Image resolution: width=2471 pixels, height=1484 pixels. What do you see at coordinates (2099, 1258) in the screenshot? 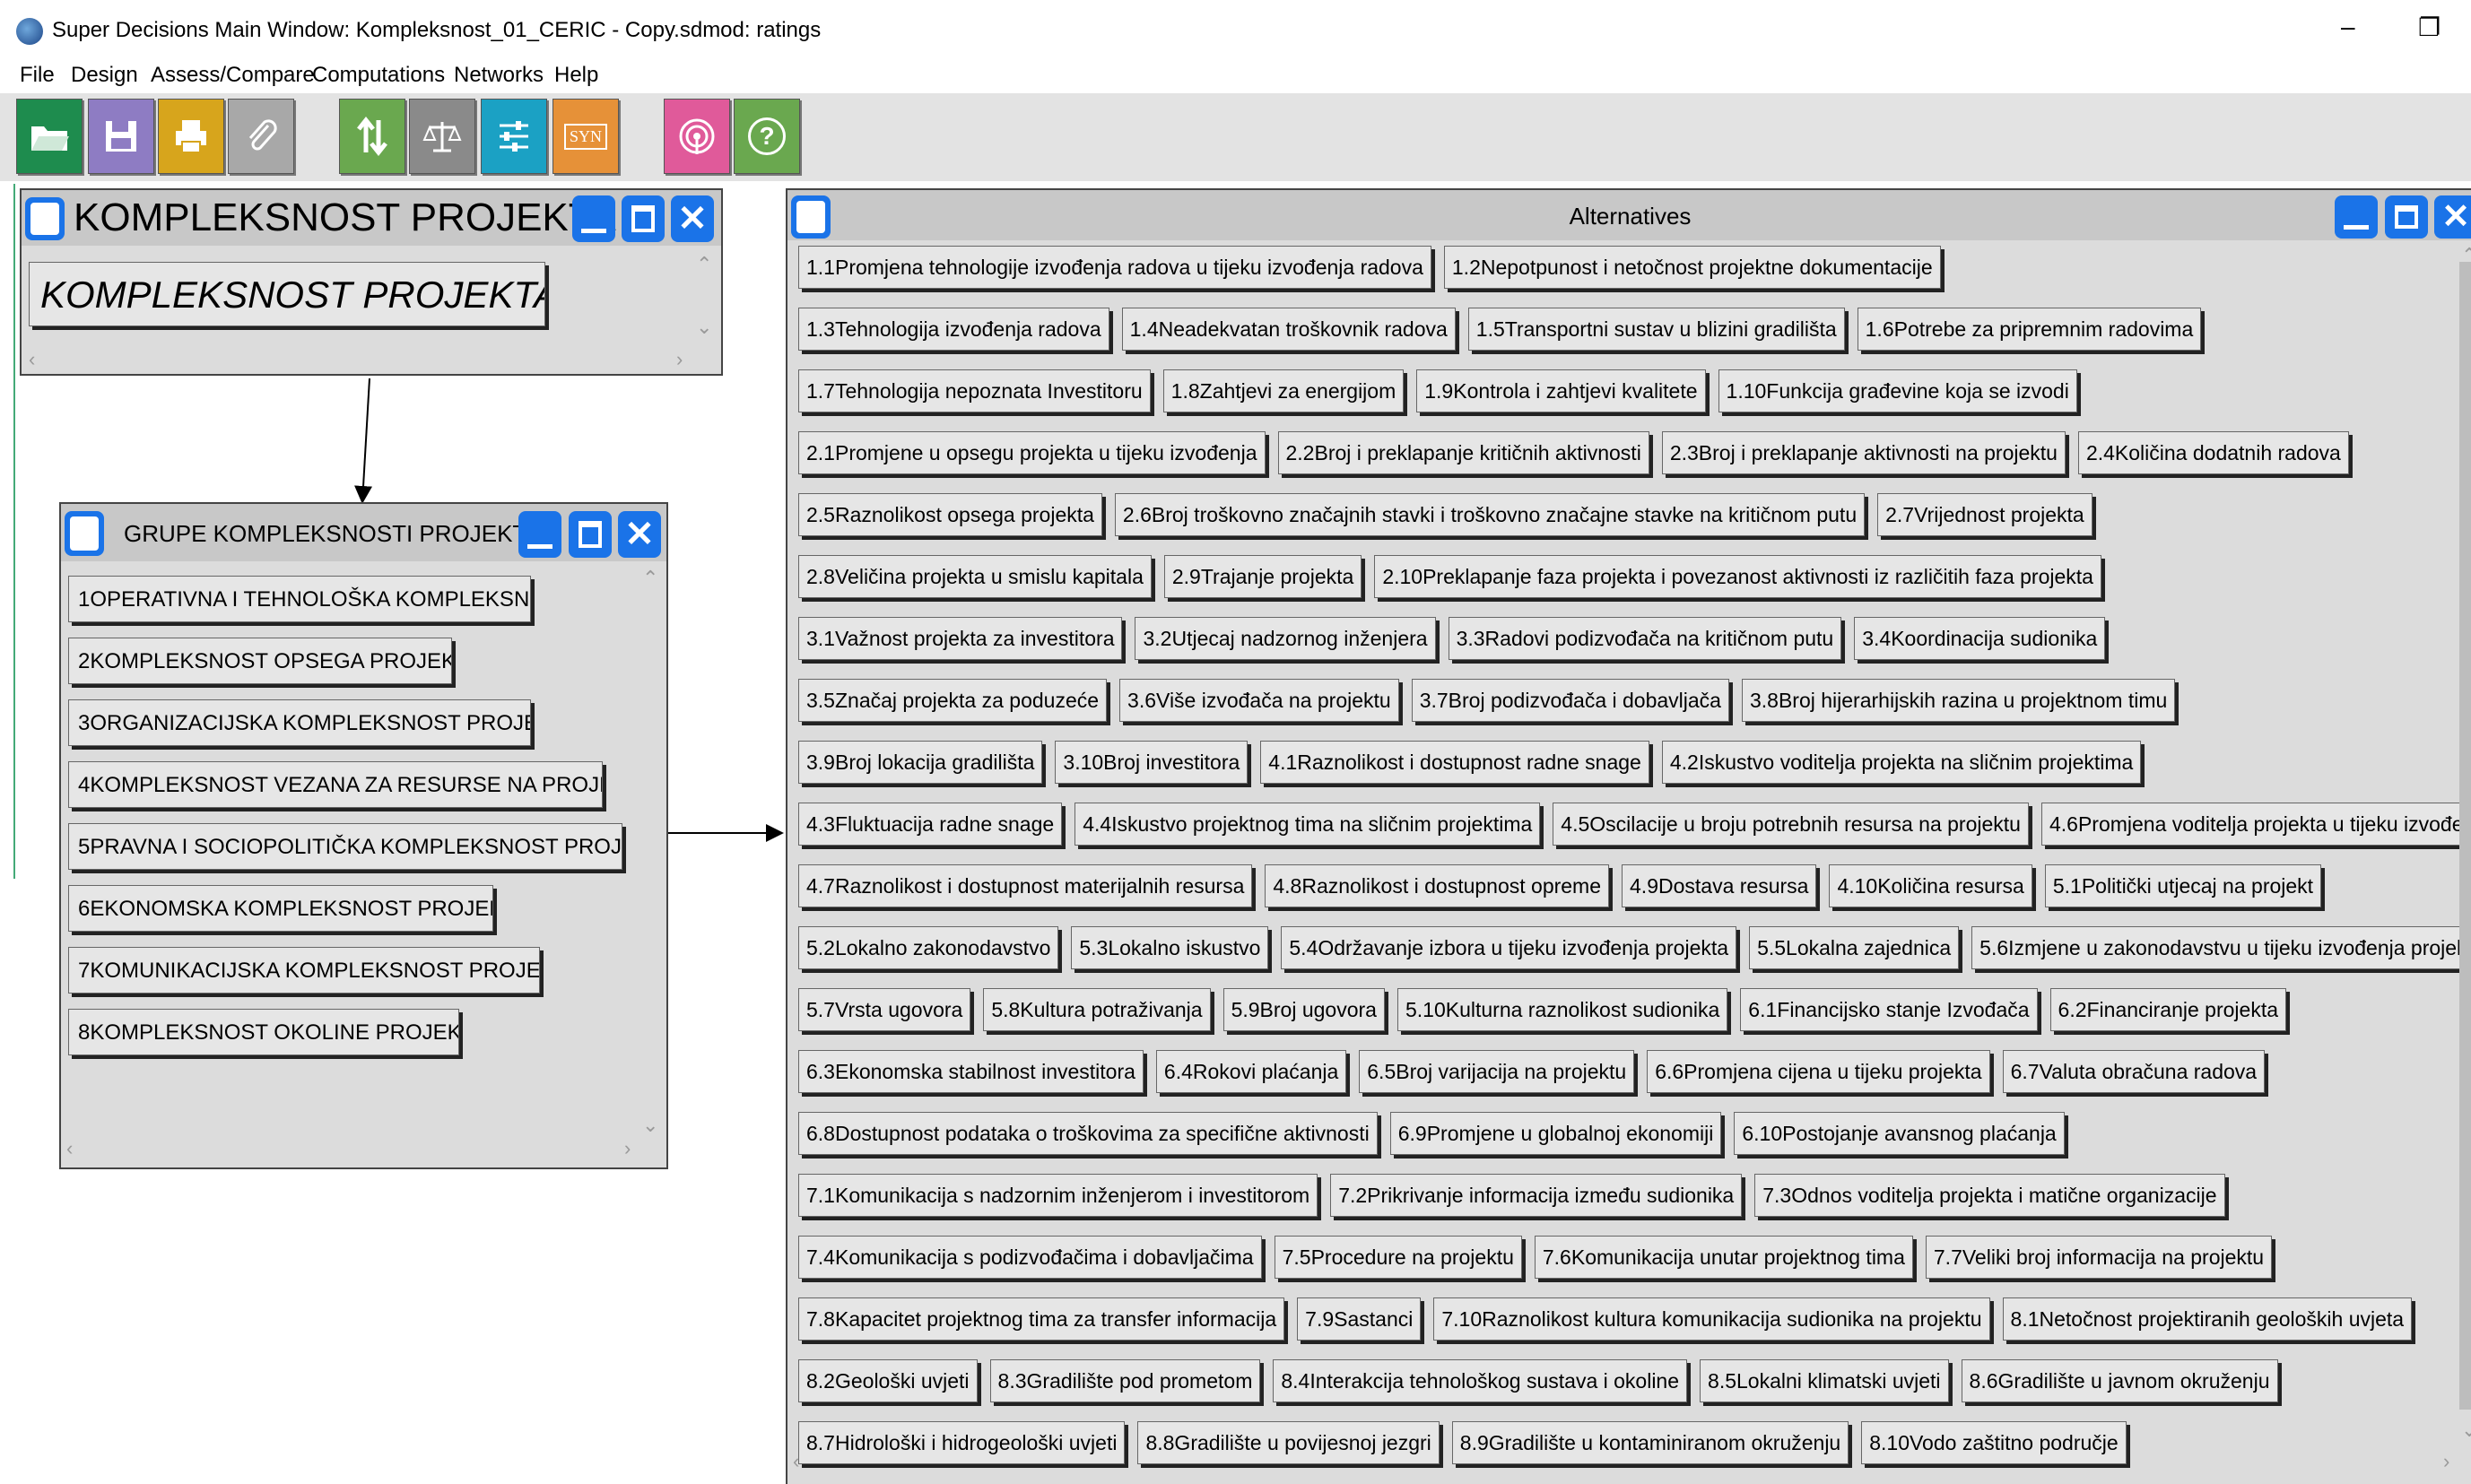
I see `alternative-node: 7.7Veliki broj informacija na projektu` at bounding box center [2099, 1258].